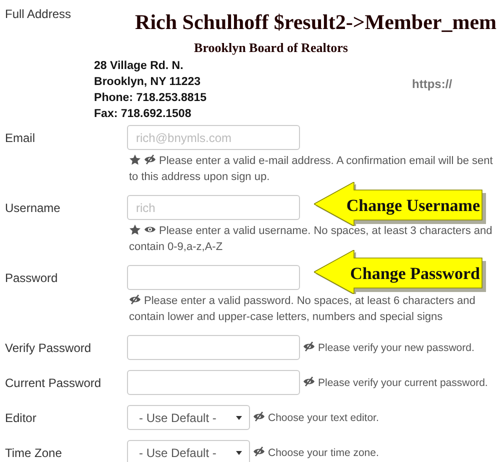 This screenshot has width=500, height=462. What do you see at coordinates (34, 453) in the screenshot?
I see `field-label: Time Zone` at bounding box center [34, 453].